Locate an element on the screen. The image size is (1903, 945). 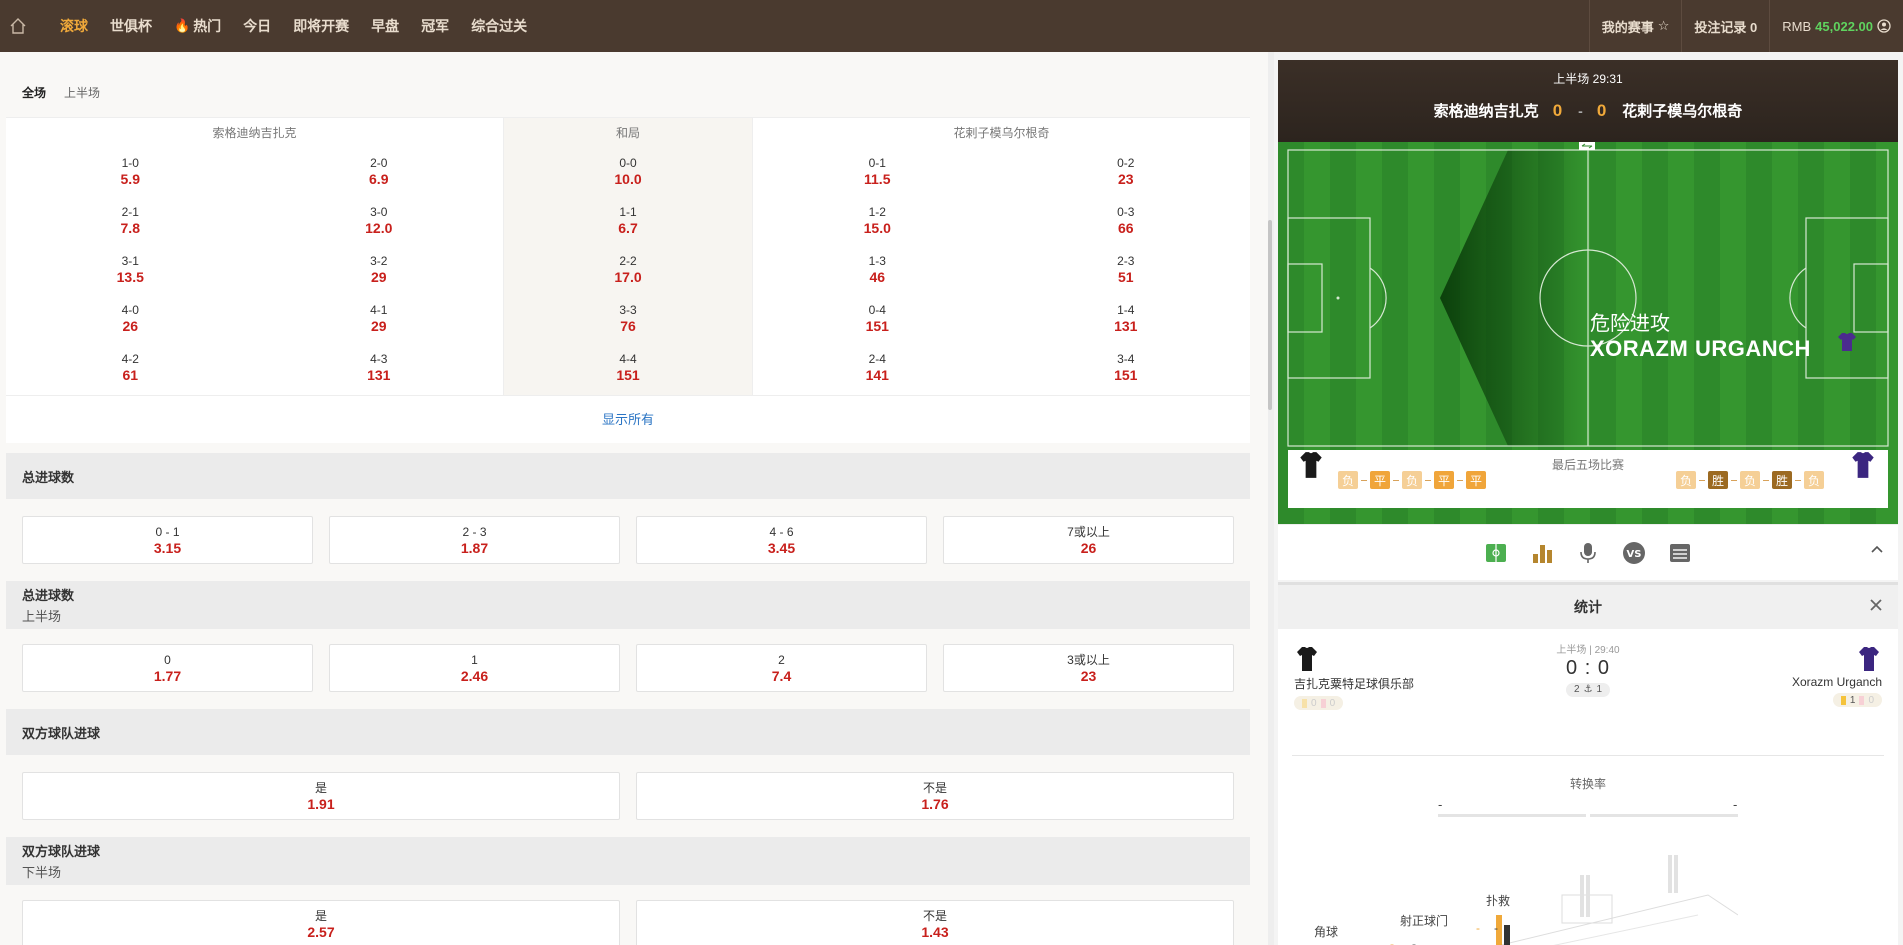
cs-option: 0-0 10.0 is located at coordinates (628, 172).